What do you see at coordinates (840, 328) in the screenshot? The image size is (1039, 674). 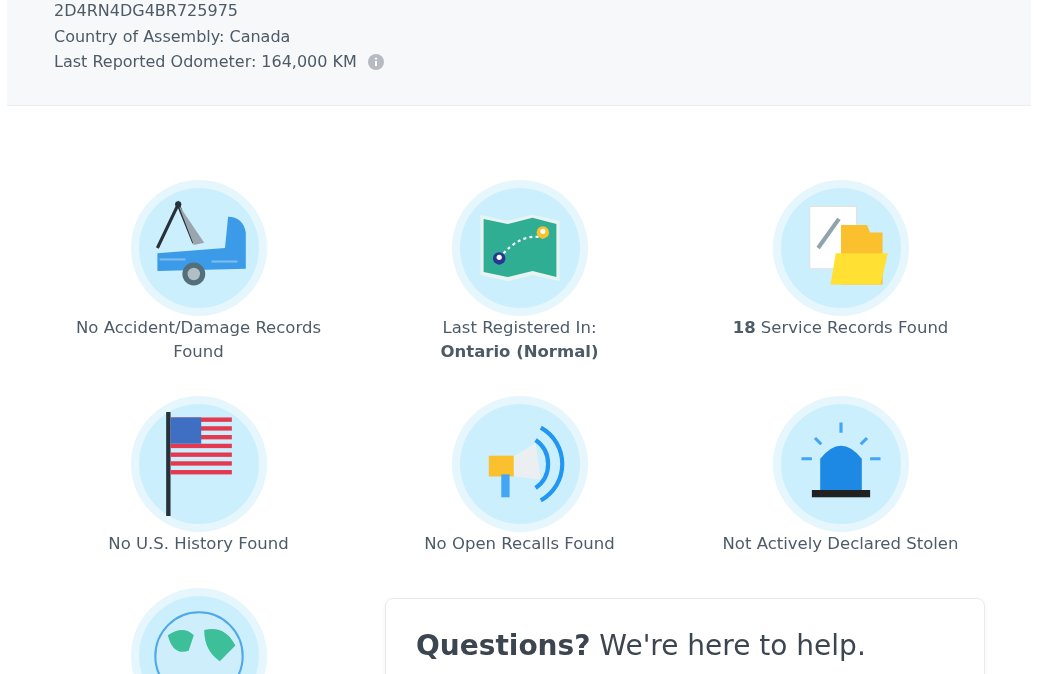 I see `summary-text: 18 Service Records Found` at bounding box center [840, 328].